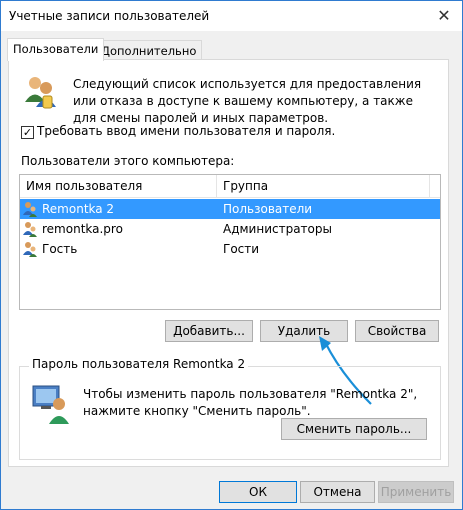 This screenshot has width=463, height=510. Describe the element at coordinates (118, 186) in the screenshot. I see `column-header-username: Имя пользователя` at that location.